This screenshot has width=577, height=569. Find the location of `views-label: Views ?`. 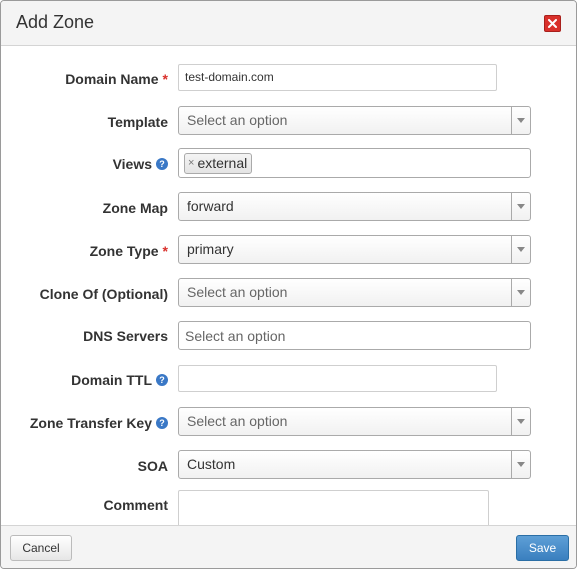

views-label: Views ? is located at coordinates (140, 164).